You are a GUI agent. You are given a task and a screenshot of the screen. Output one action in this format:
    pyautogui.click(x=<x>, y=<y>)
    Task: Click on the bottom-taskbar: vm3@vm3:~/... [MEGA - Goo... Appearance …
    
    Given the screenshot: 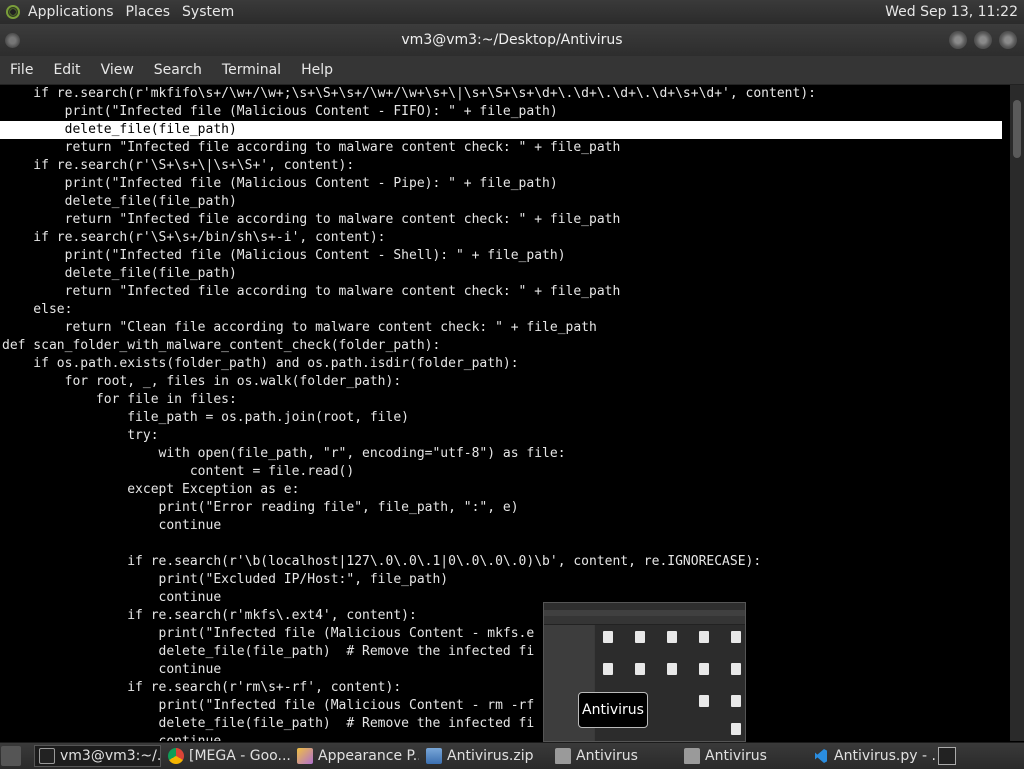 What is the action you would take?
    pyautogui.click(x=512, y=755)
    